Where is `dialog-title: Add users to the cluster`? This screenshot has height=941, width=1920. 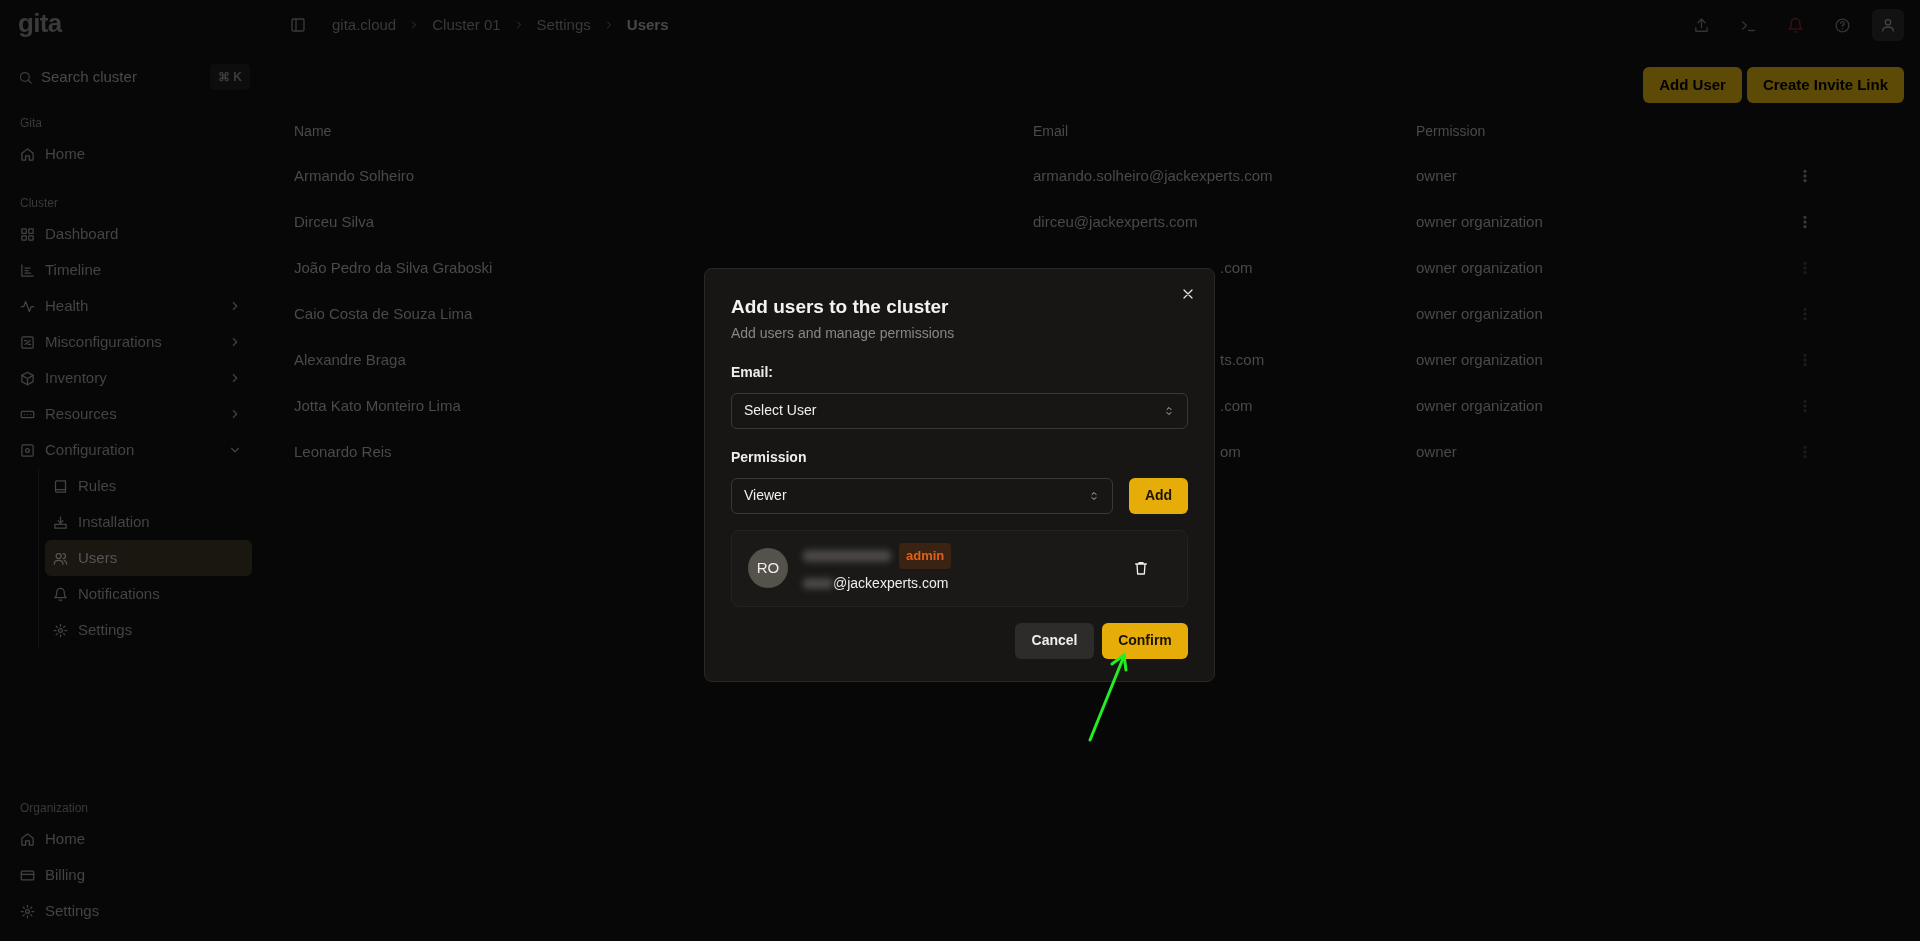 dialog-title: Add users to the cluster is located at coordinates (840, 307).